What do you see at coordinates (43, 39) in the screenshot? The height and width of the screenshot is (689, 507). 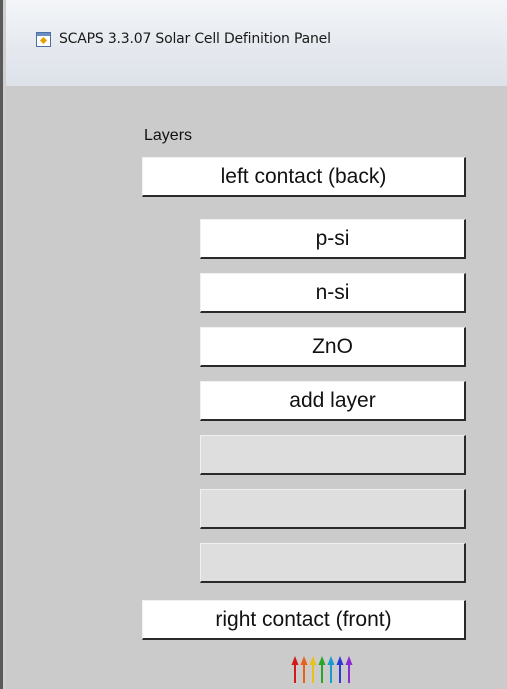 I see `scaps-app-icon` at bounding box center [43, 39].